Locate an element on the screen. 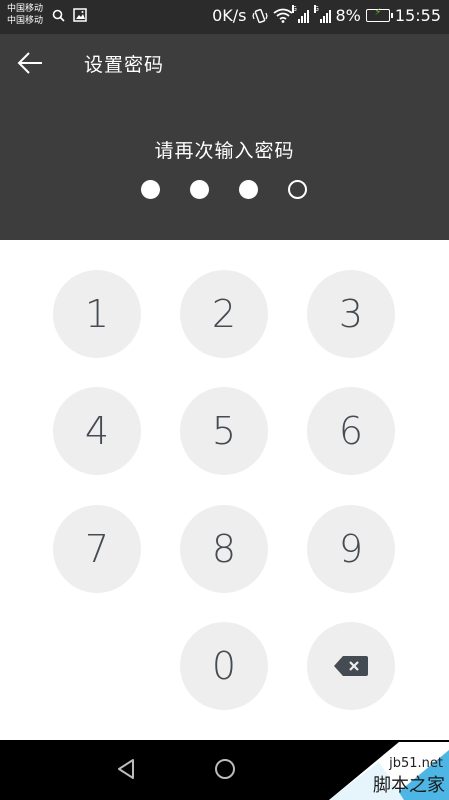 The image size is (449, 800). back-triangle-icon is located at coordinates (126, 769).